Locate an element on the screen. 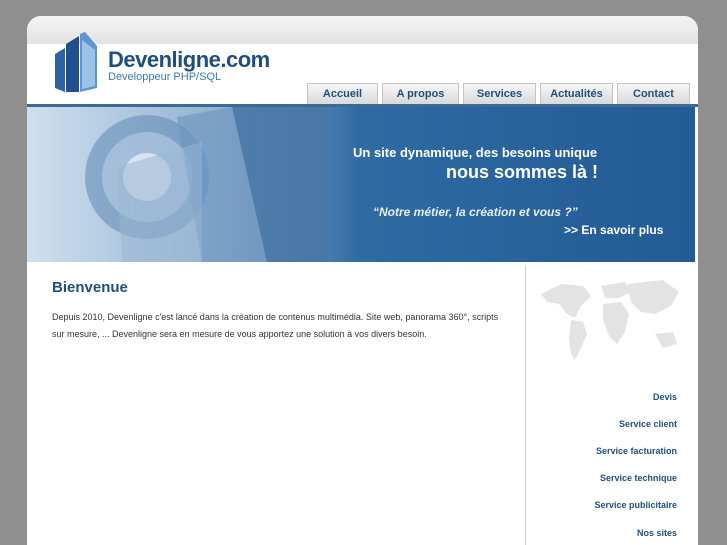 The image size is (727, 545). nav-accueil: Accueil is located at coordinates (342, 93).